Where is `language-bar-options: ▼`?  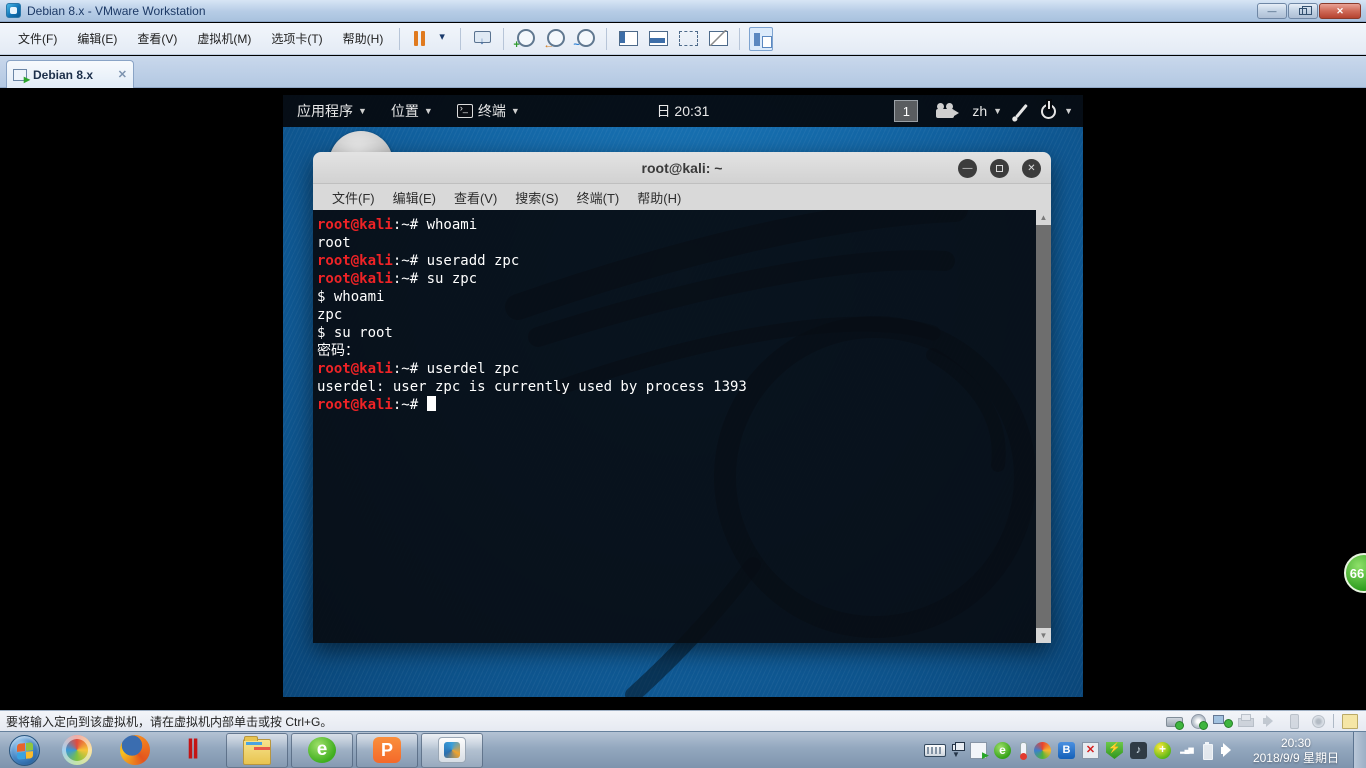
language-bar-options: ▼ is located at coordinates (958, 750).